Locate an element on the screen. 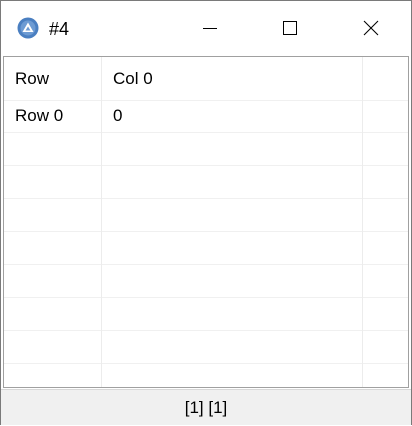  column-header-col0: Col 0 is located at coordinates (232, 78).